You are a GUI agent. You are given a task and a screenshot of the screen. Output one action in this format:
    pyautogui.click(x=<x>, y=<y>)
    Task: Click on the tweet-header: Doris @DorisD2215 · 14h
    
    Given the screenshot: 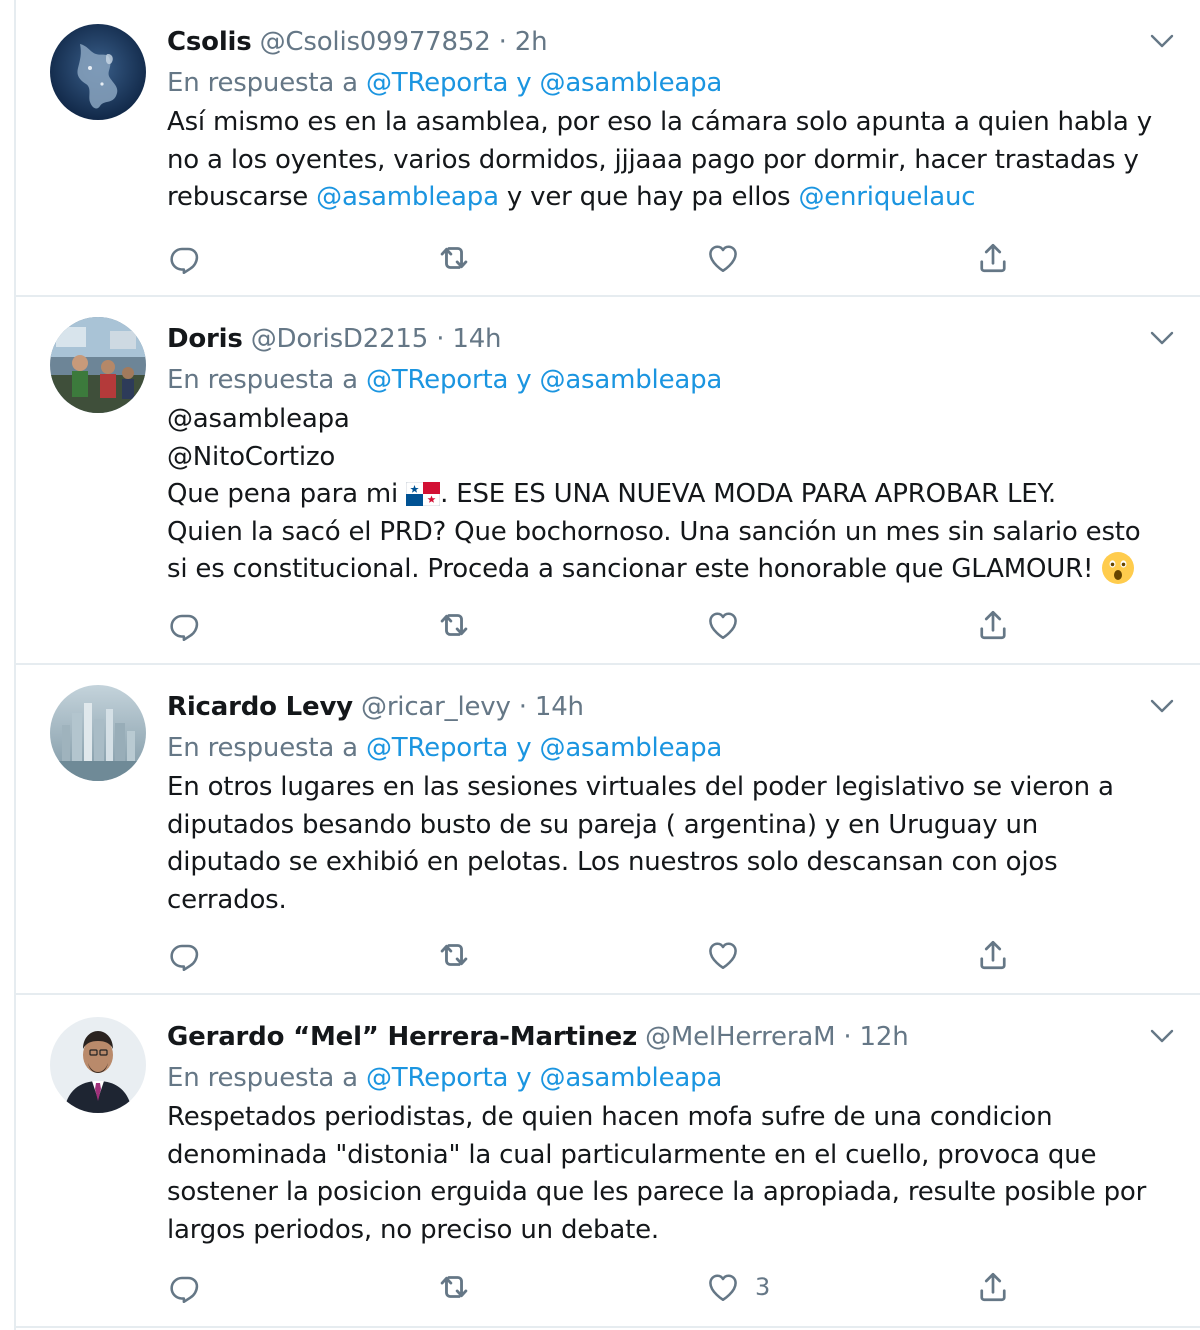 What is the action you would take?
    pyautogui.click(x=672, y=339)
    